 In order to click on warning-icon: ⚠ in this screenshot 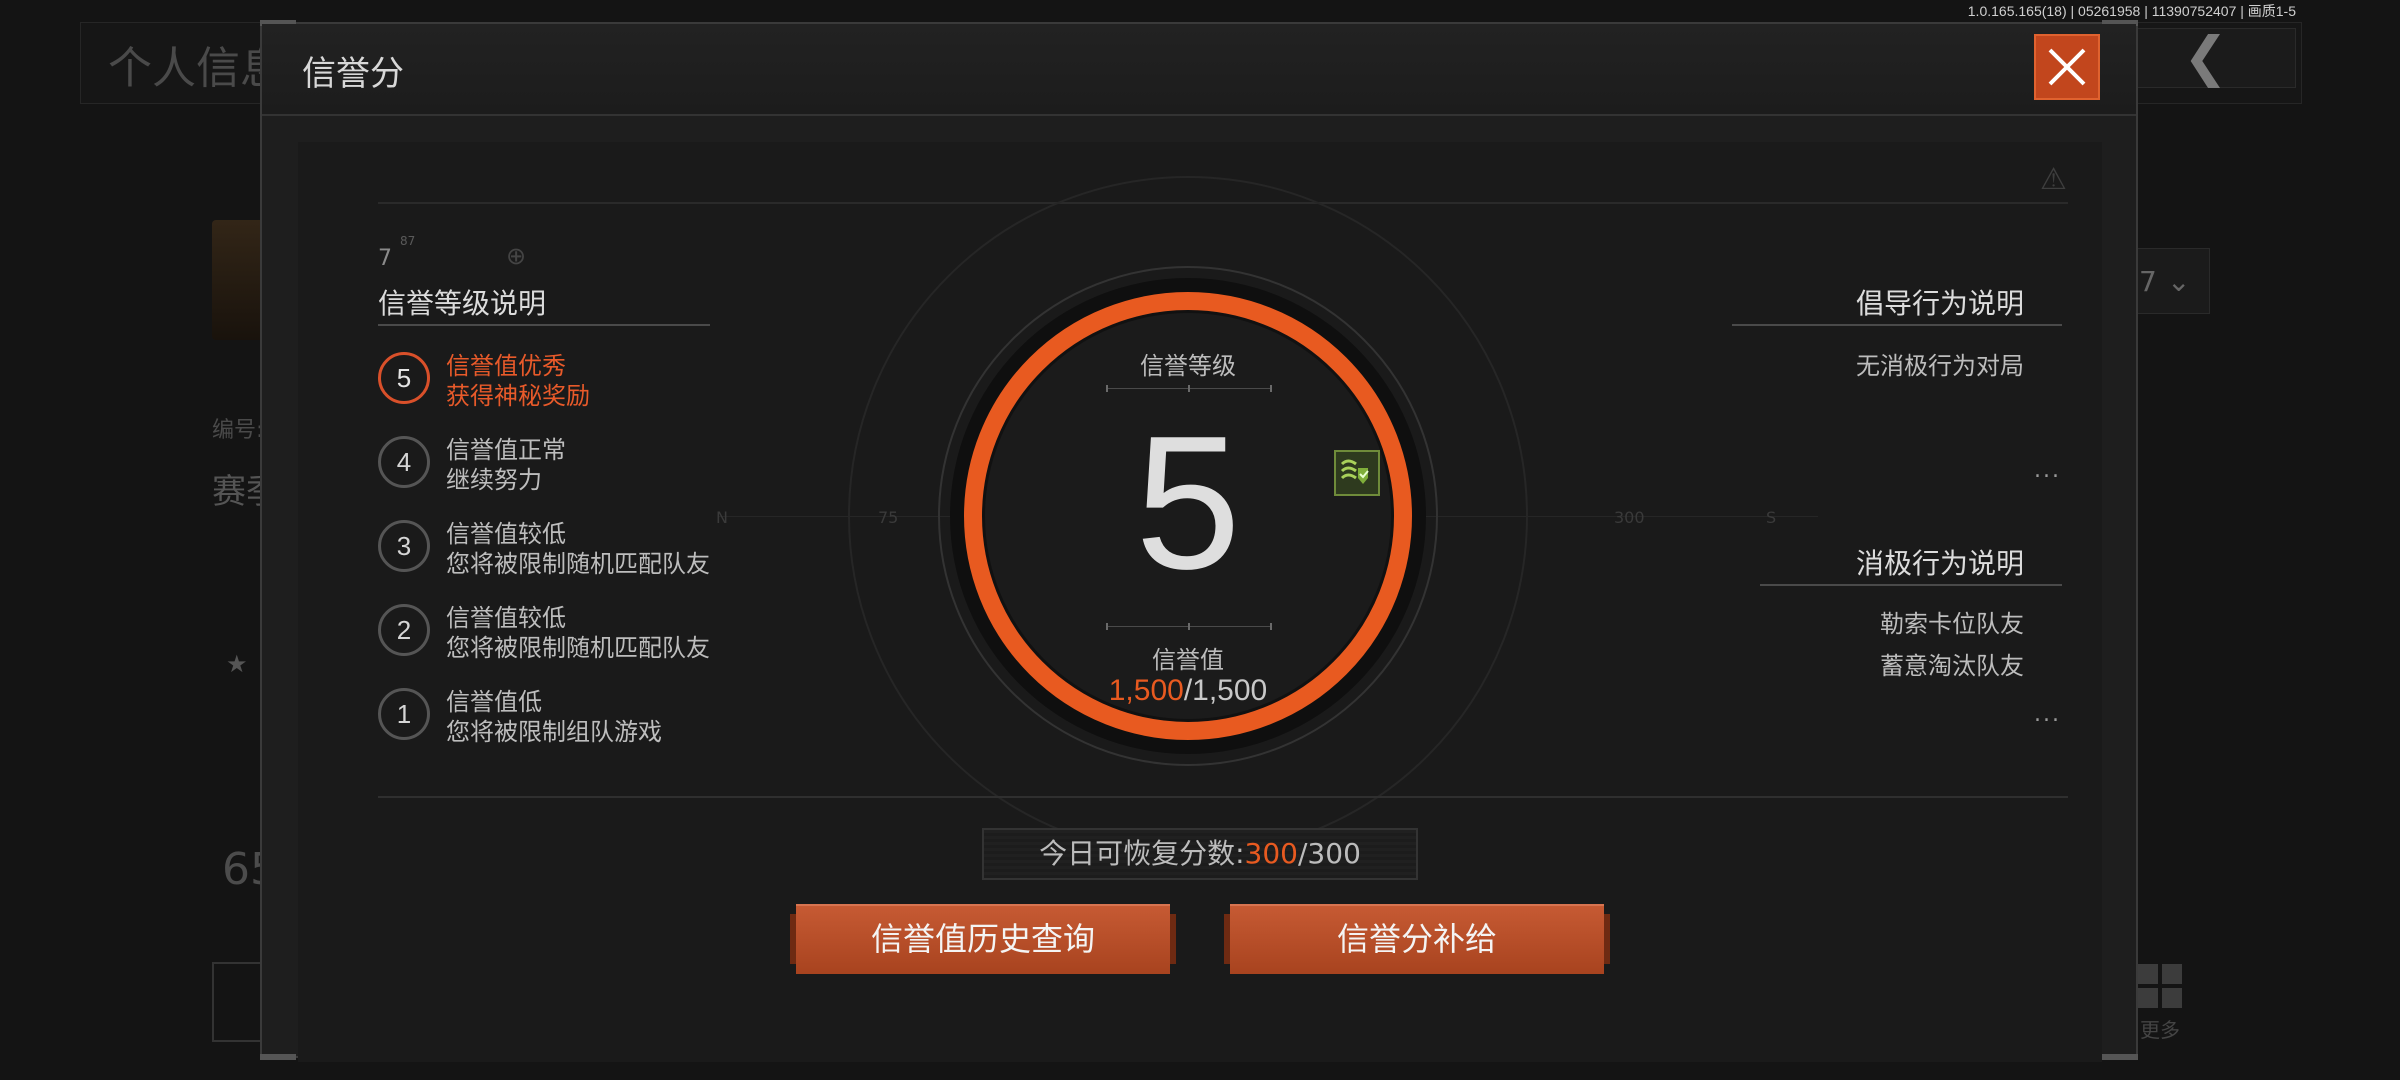, I will do `click(2053, 179)`.